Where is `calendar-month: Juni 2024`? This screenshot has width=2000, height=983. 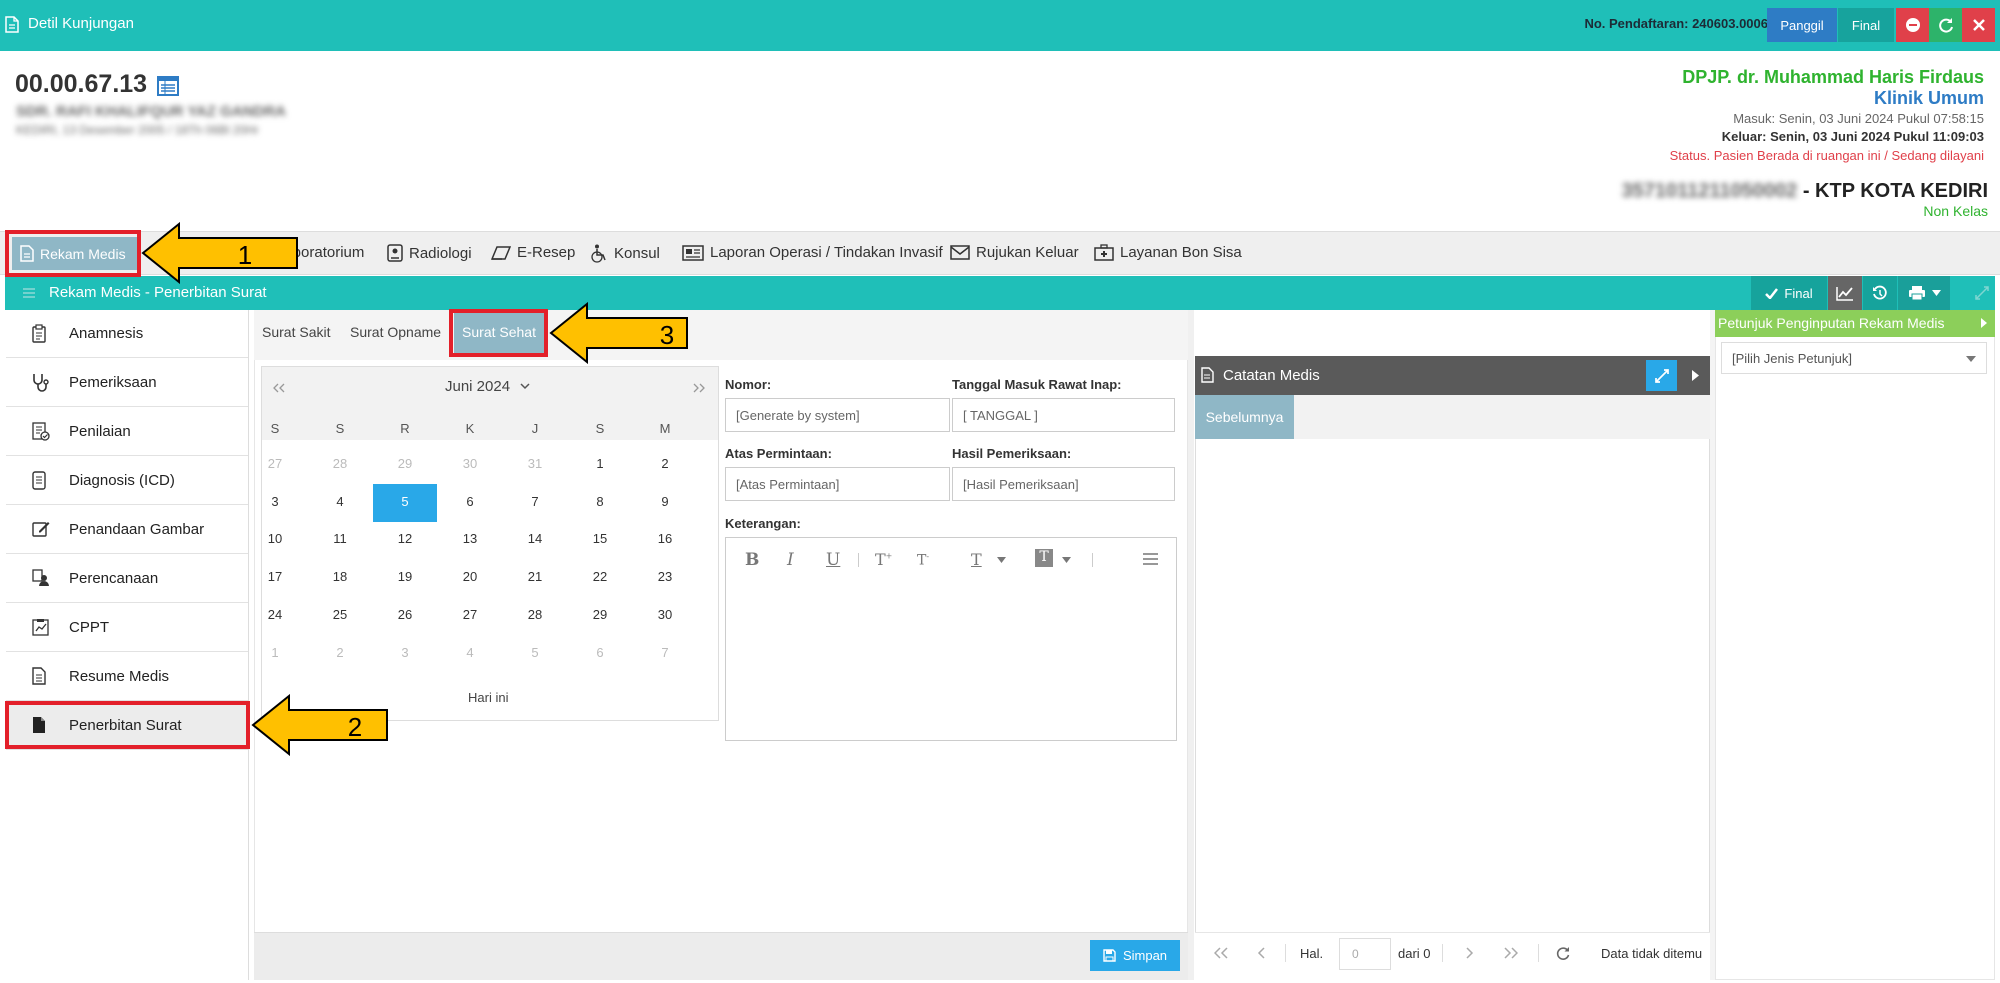 calendar-month: Juni 2024 is located at coordinates (487, 386).